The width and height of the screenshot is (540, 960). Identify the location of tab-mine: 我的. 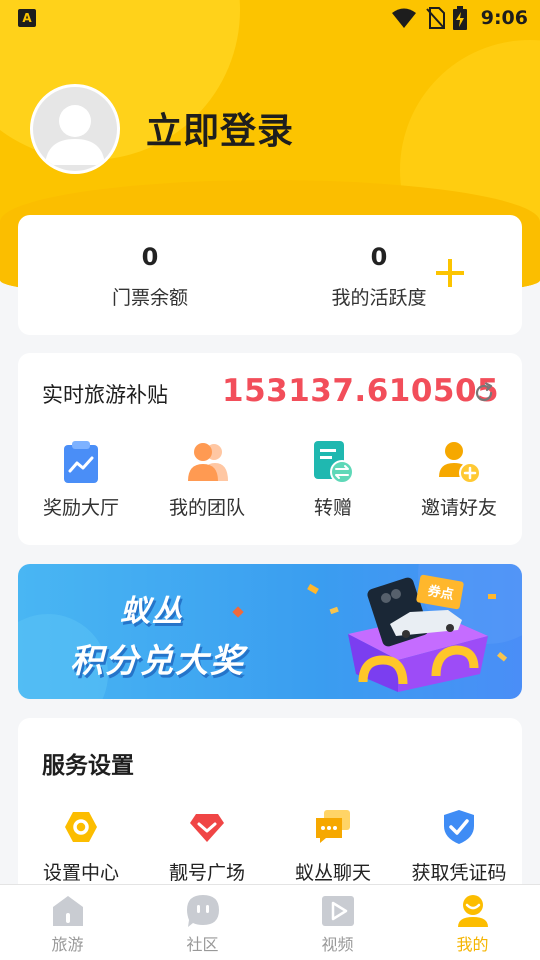
(472, 922).